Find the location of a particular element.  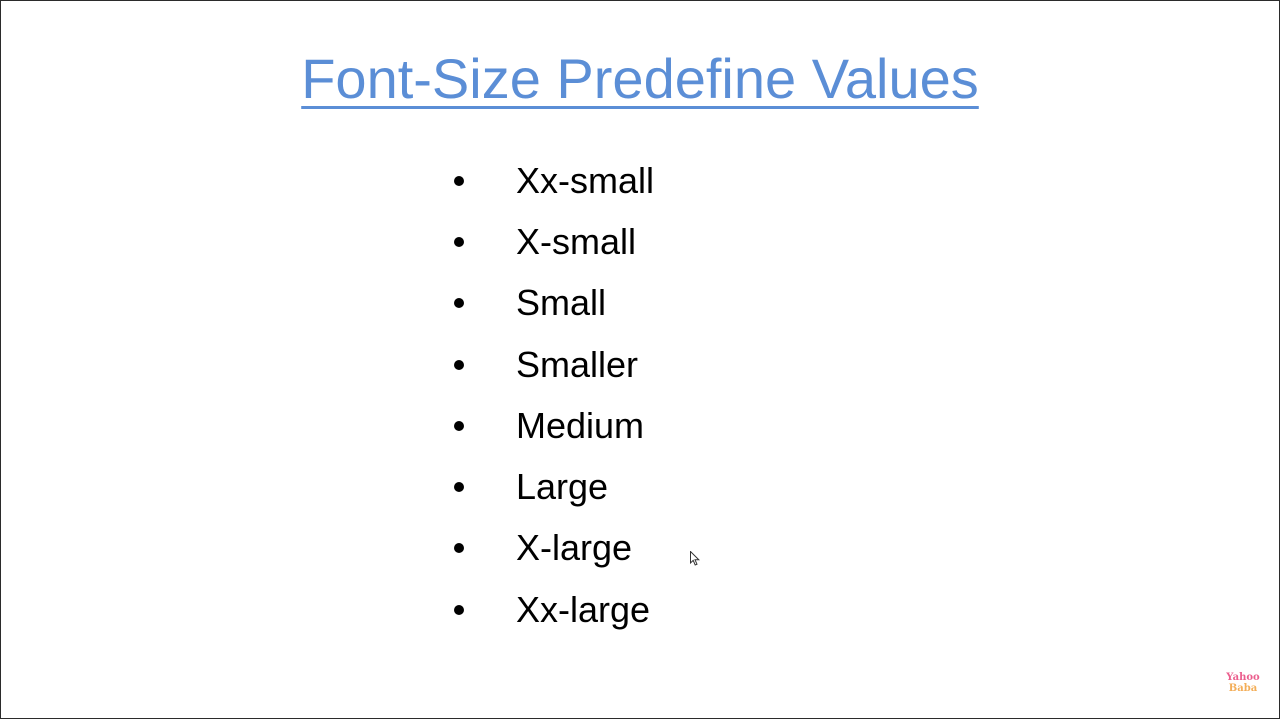

list-item-label: Medium is located at coordinates (580, 425).